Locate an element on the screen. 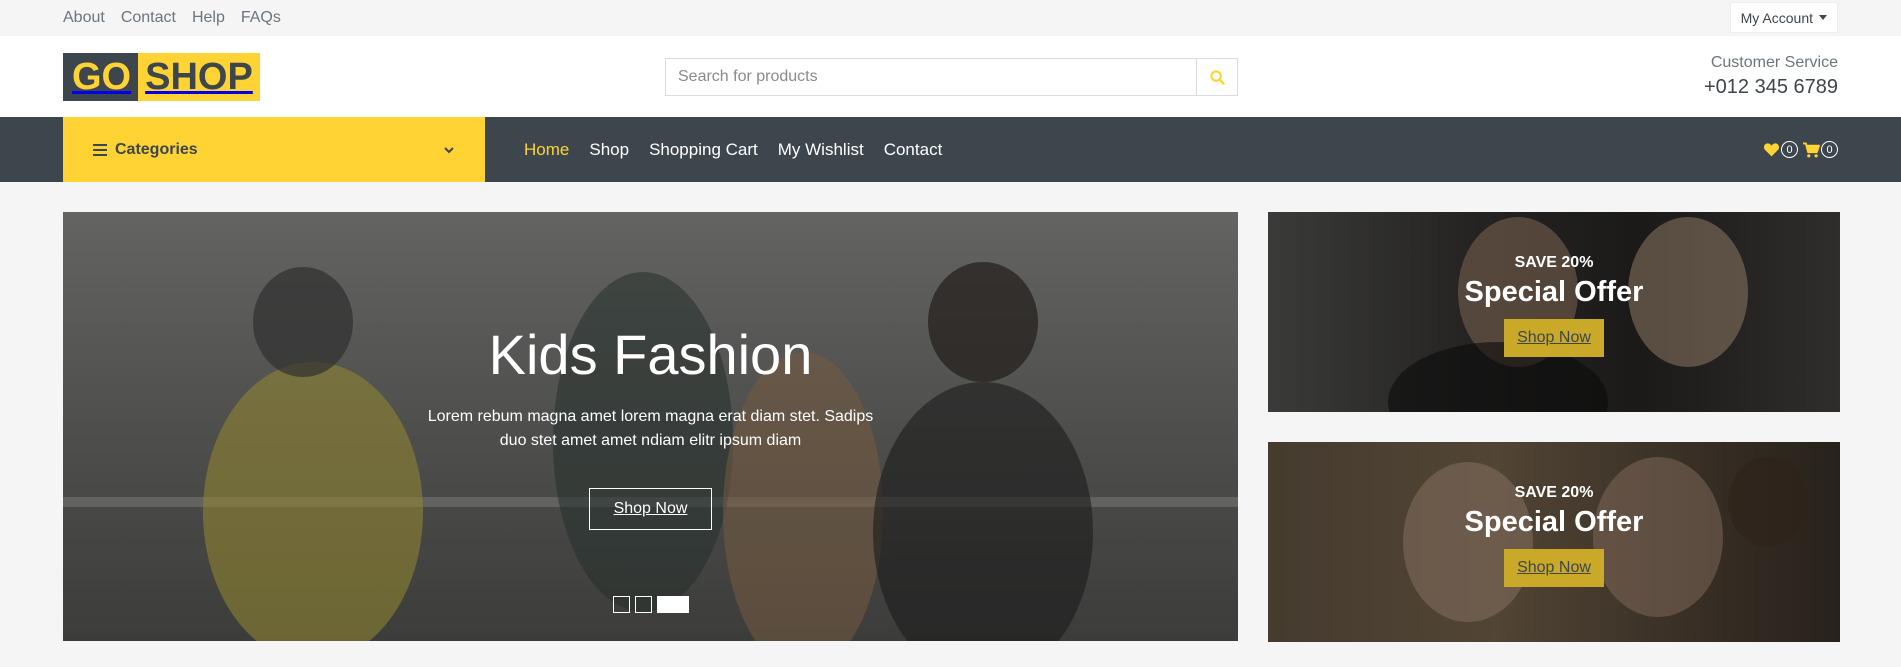 This screenshot has width=1901, height=667. carousel-indicators is located at coordinates (650, 604).